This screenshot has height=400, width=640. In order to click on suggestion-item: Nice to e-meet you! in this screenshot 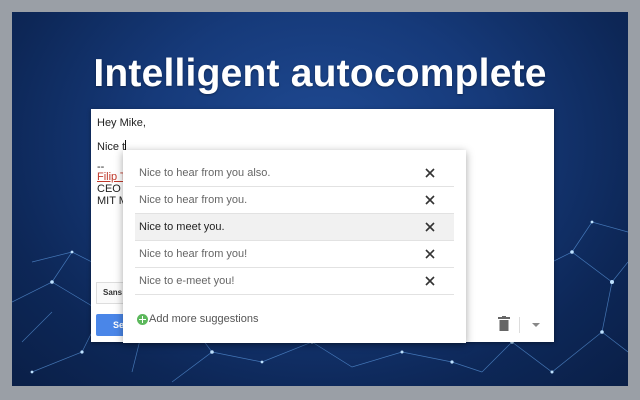, I will do `click(294, 281)`.